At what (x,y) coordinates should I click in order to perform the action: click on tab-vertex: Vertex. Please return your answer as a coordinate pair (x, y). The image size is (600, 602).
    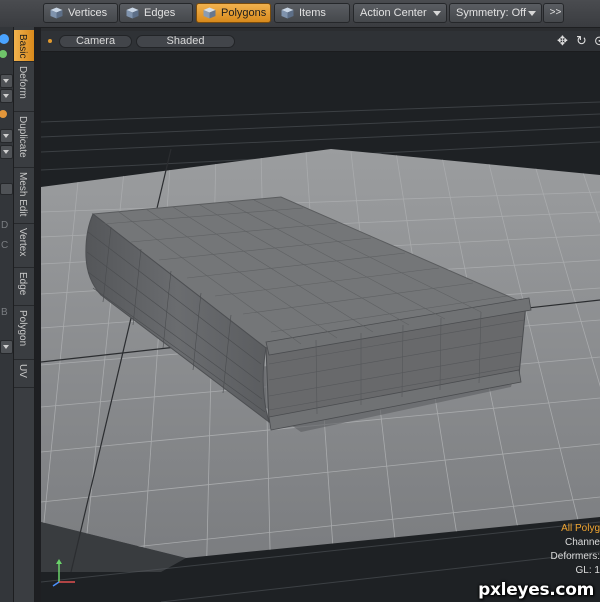
    Looking at the image, I should click on (24, 246).